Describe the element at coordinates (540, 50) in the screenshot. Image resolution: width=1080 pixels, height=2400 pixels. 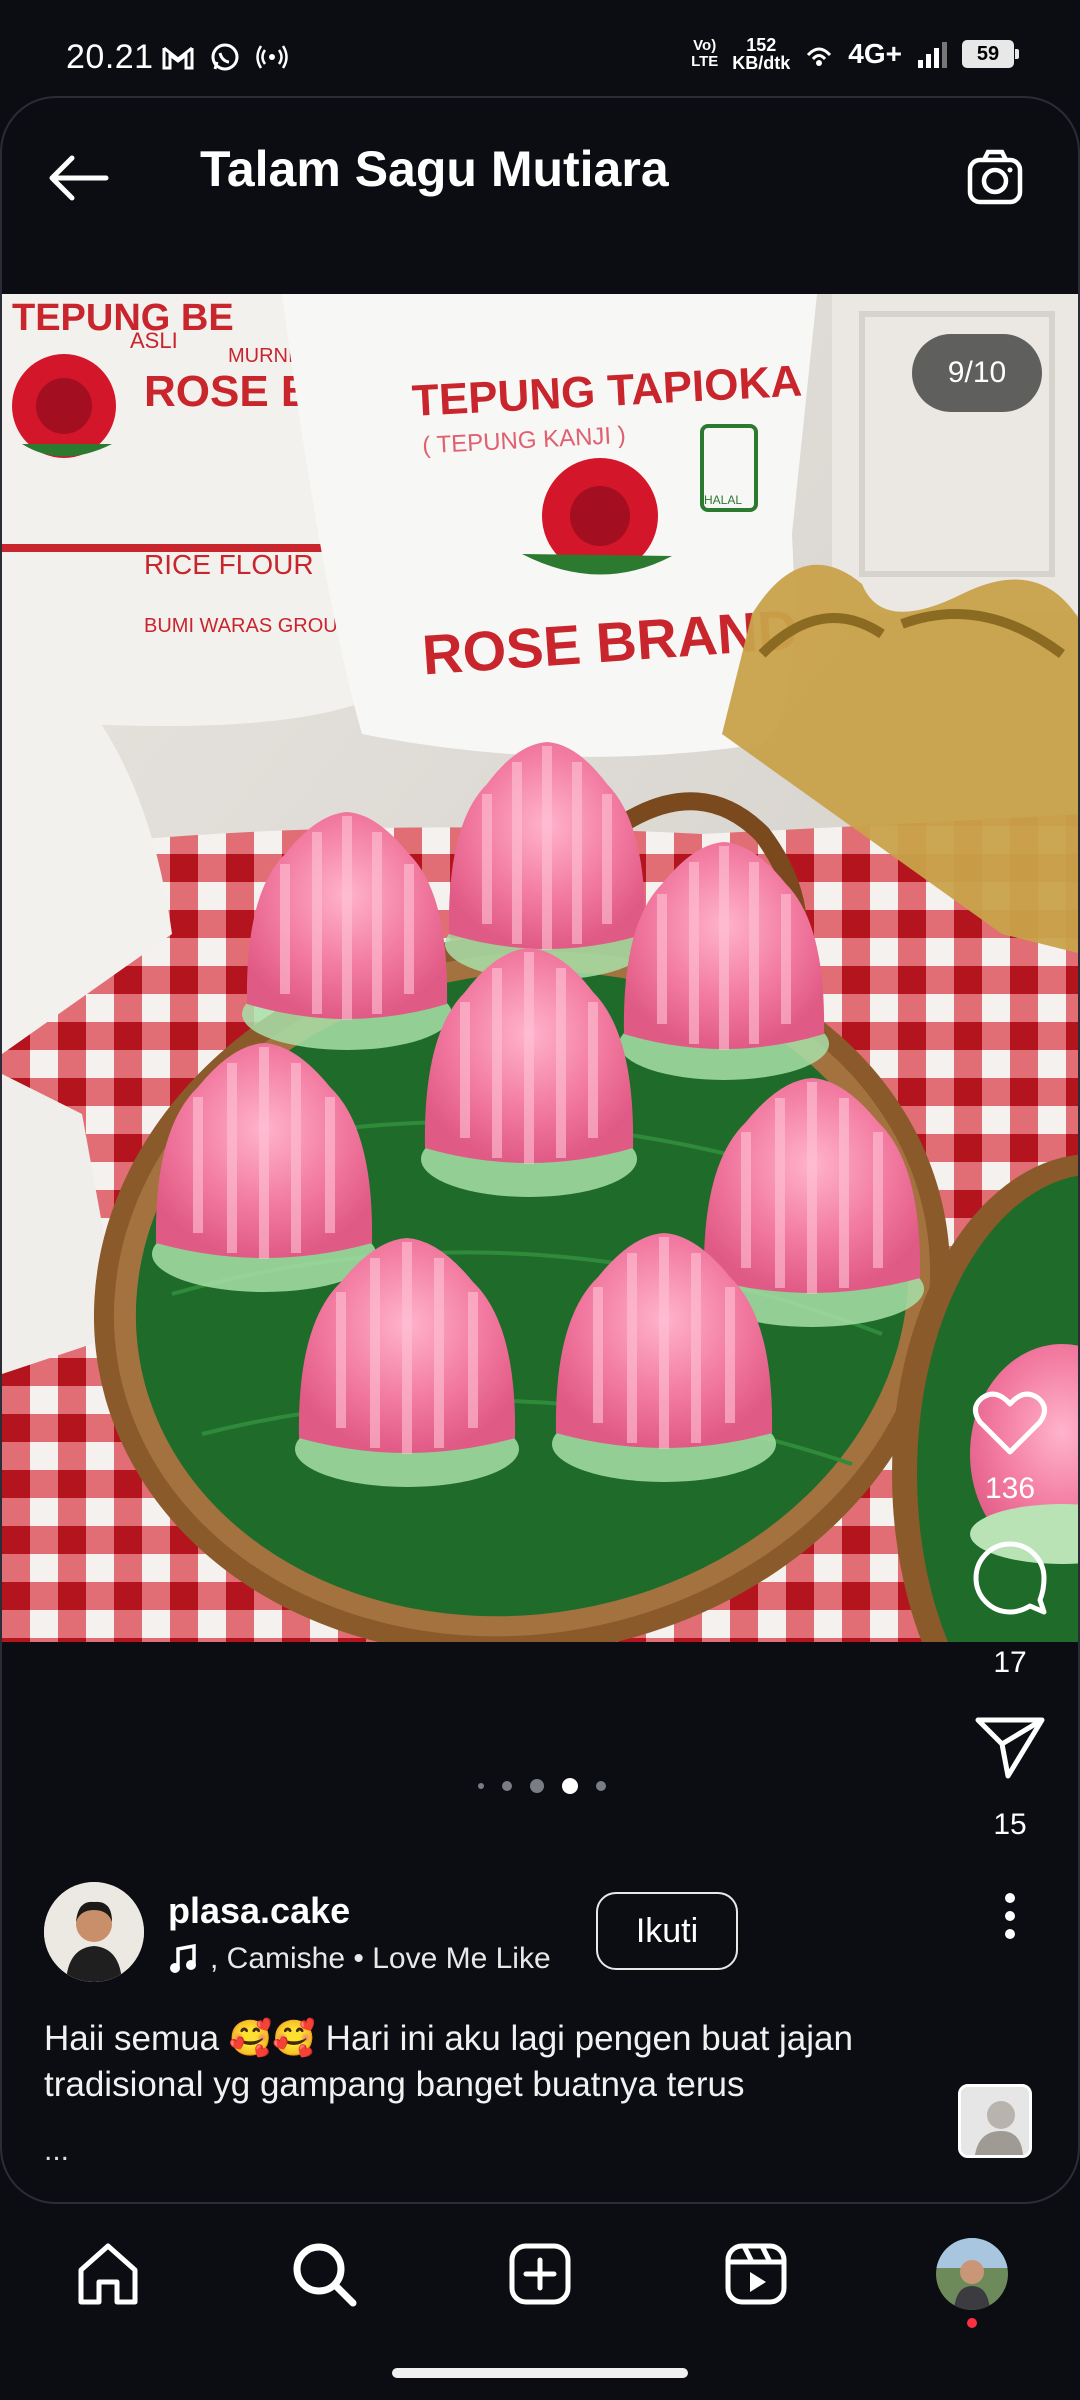
I see `status-bar: 20.21 Vo) LTE 152 KB/dtk 4G+ 59` at that location.